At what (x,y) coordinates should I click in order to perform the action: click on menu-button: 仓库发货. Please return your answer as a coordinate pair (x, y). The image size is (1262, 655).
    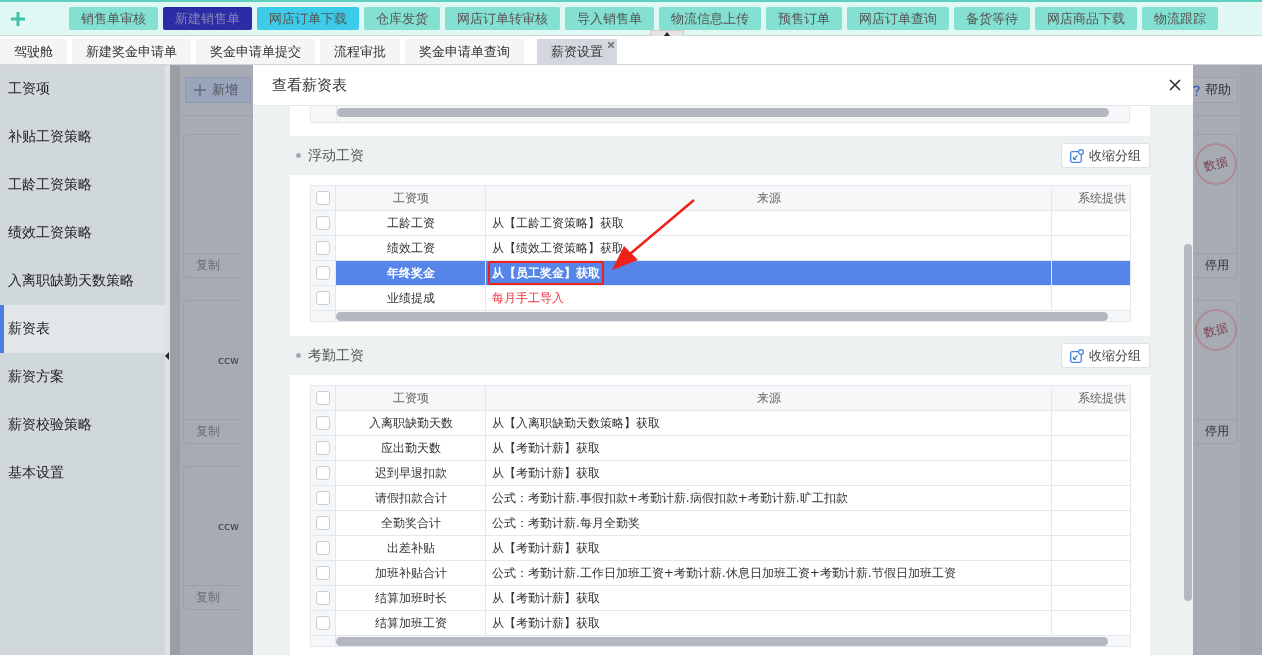
    Looking at the image, I should click on (402, 18).